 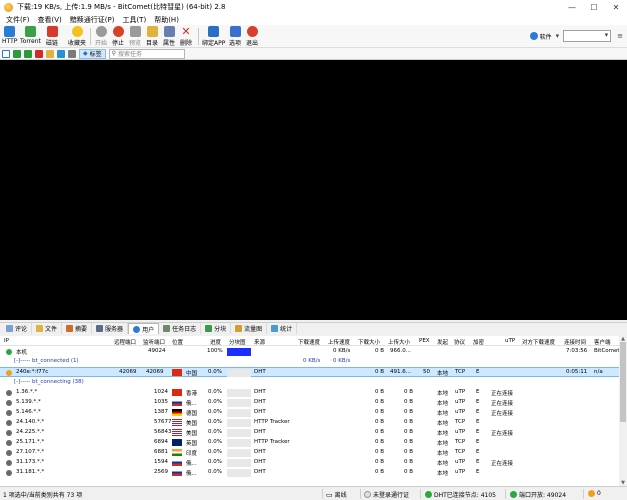 What do you see at coordinates (28, 402) in the screenshot?
I see `peer-ip: 5.139.*.*` at bounding box center [28, 402].